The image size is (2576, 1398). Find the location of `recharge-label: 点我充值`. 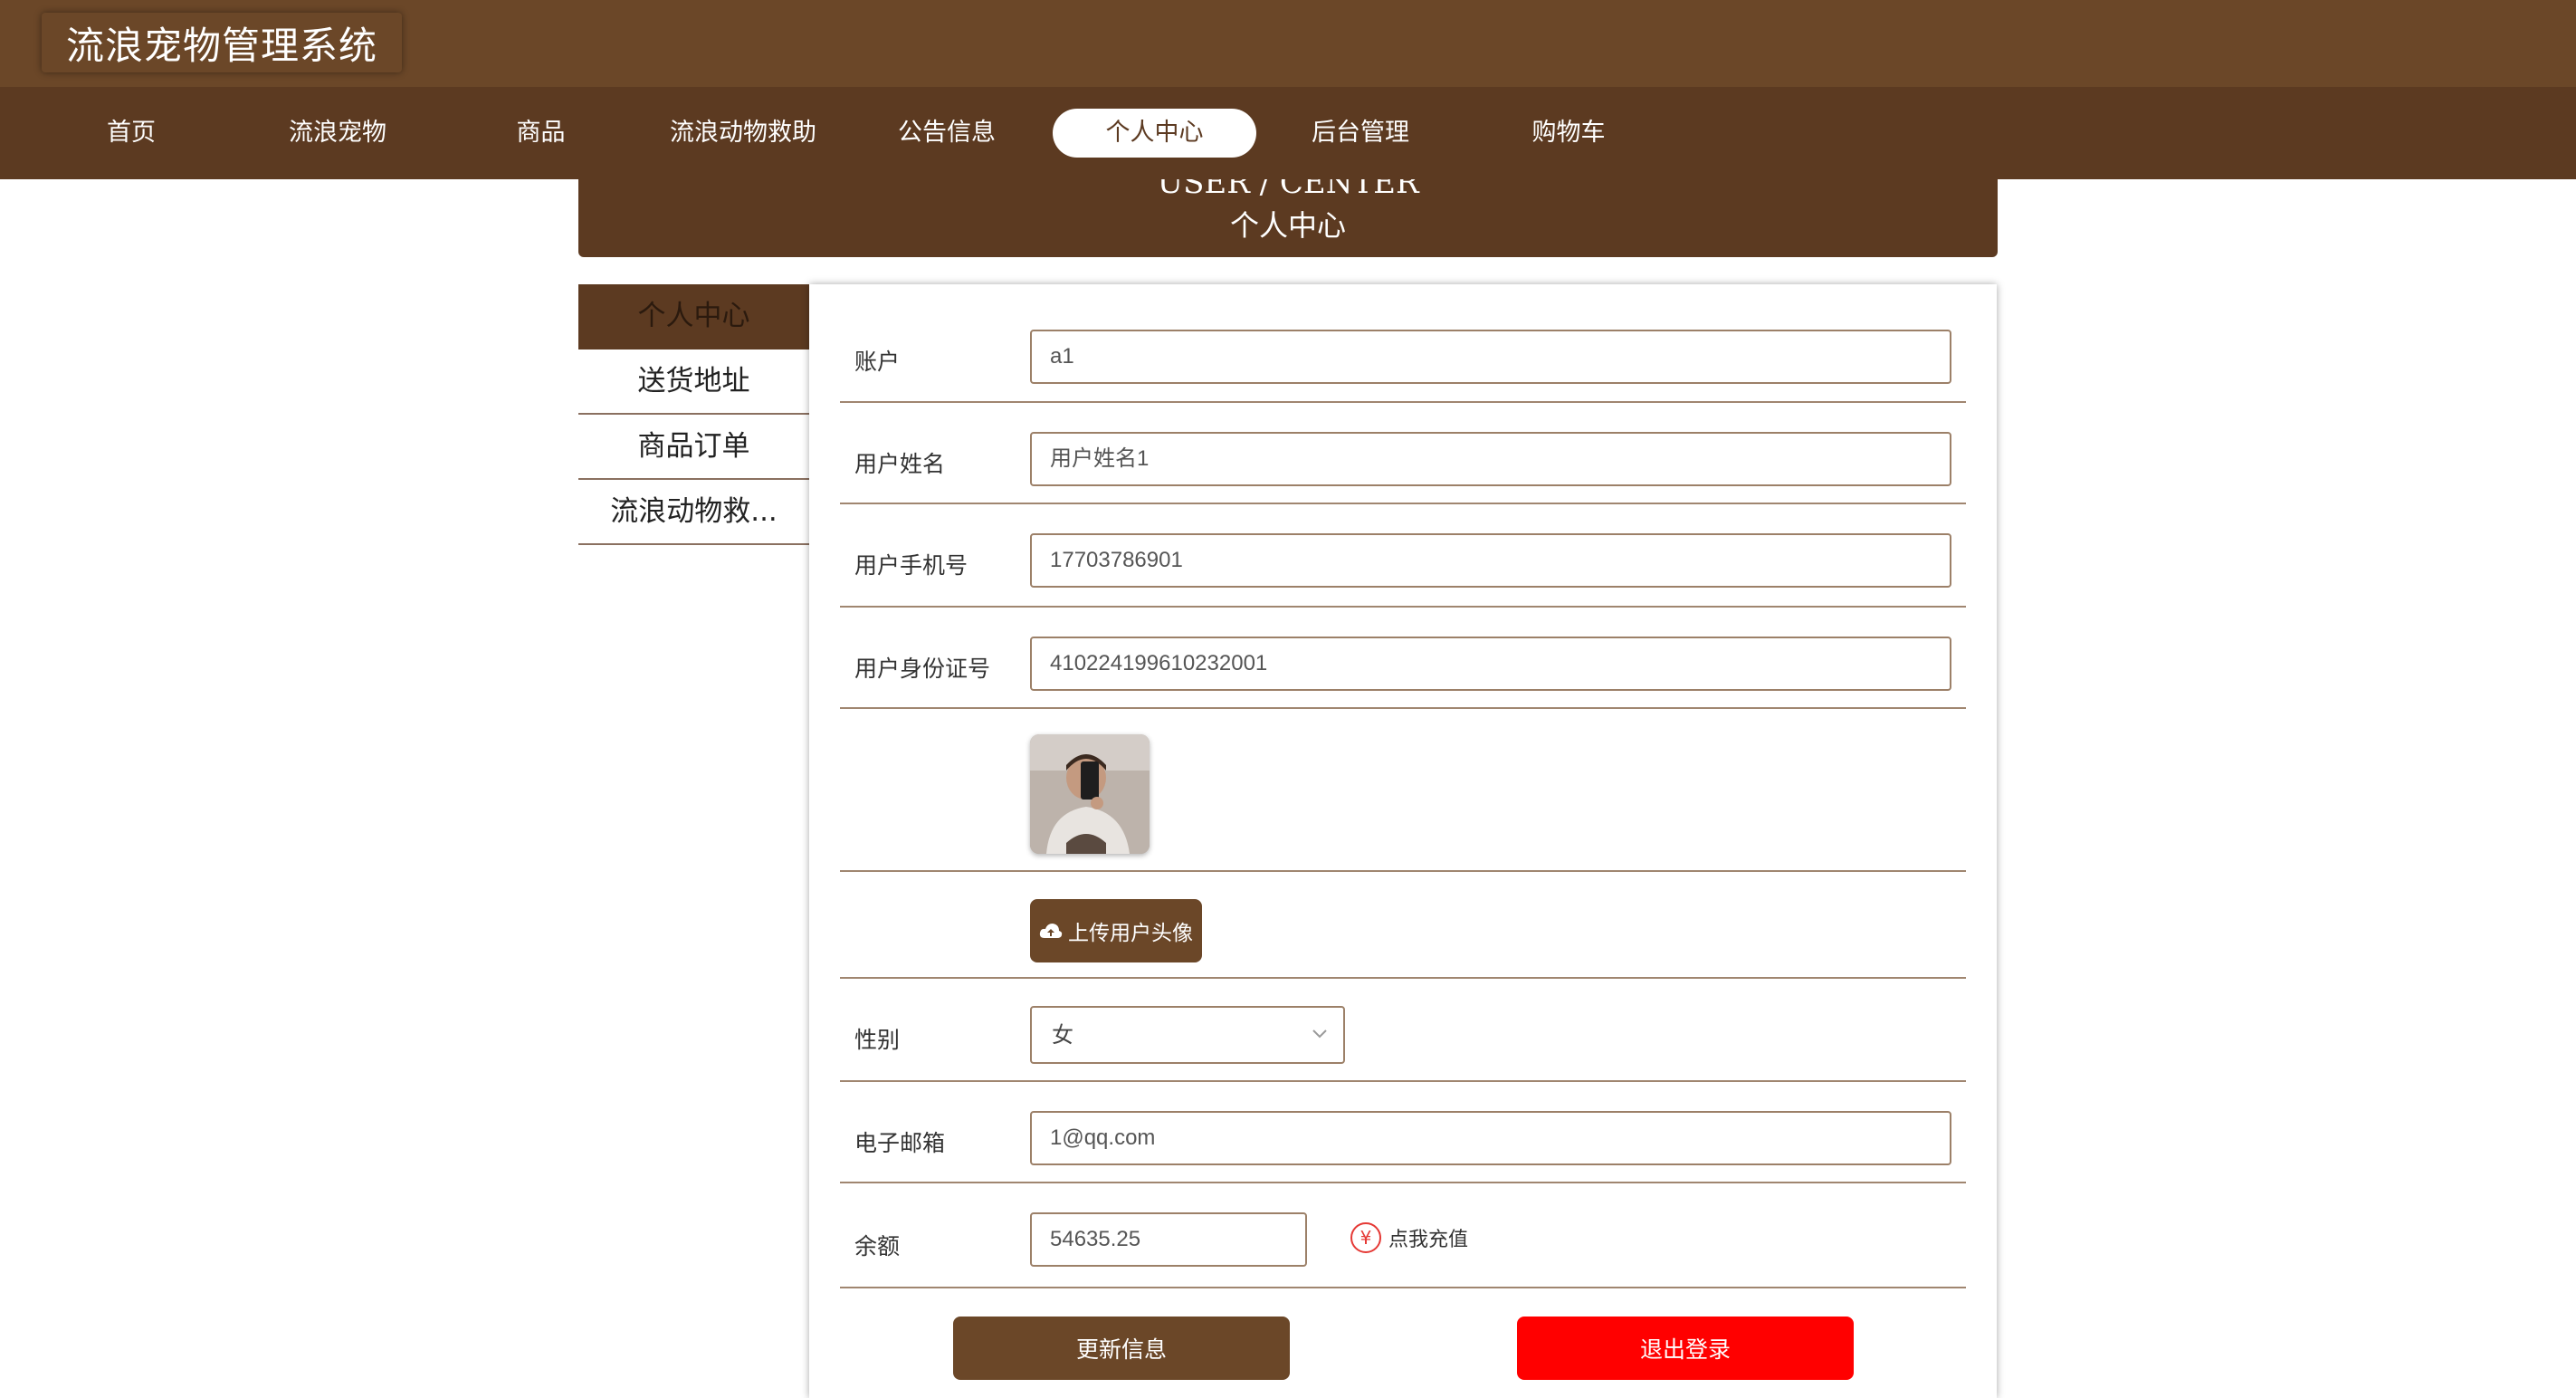

recharge-label: 点我充值 is located at coordinates (1429, 1240).